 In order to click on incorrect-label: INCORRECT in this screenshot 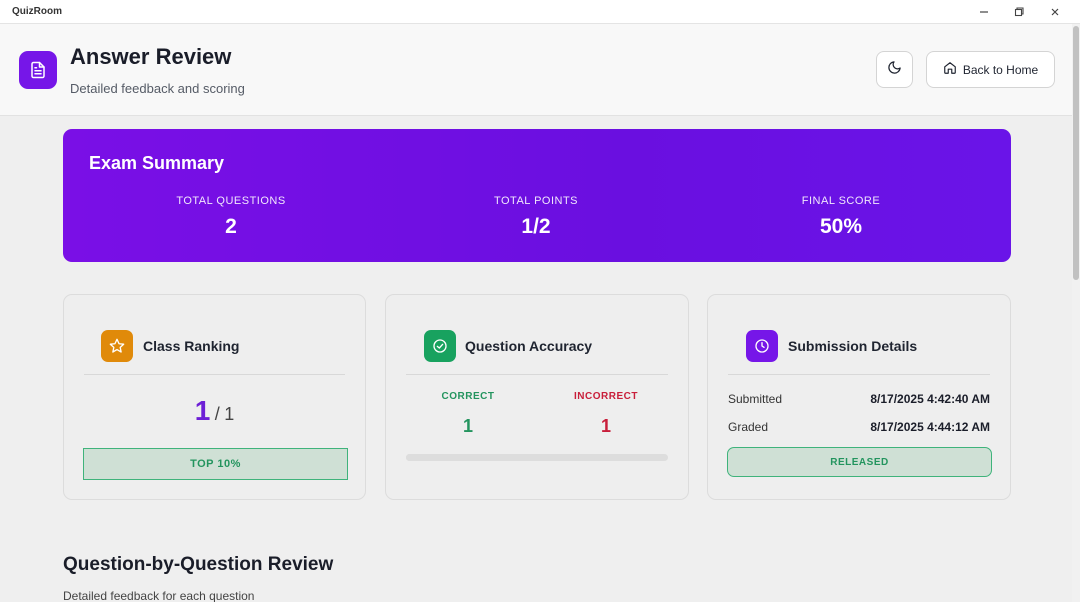, I will do `click(606, 396)`.